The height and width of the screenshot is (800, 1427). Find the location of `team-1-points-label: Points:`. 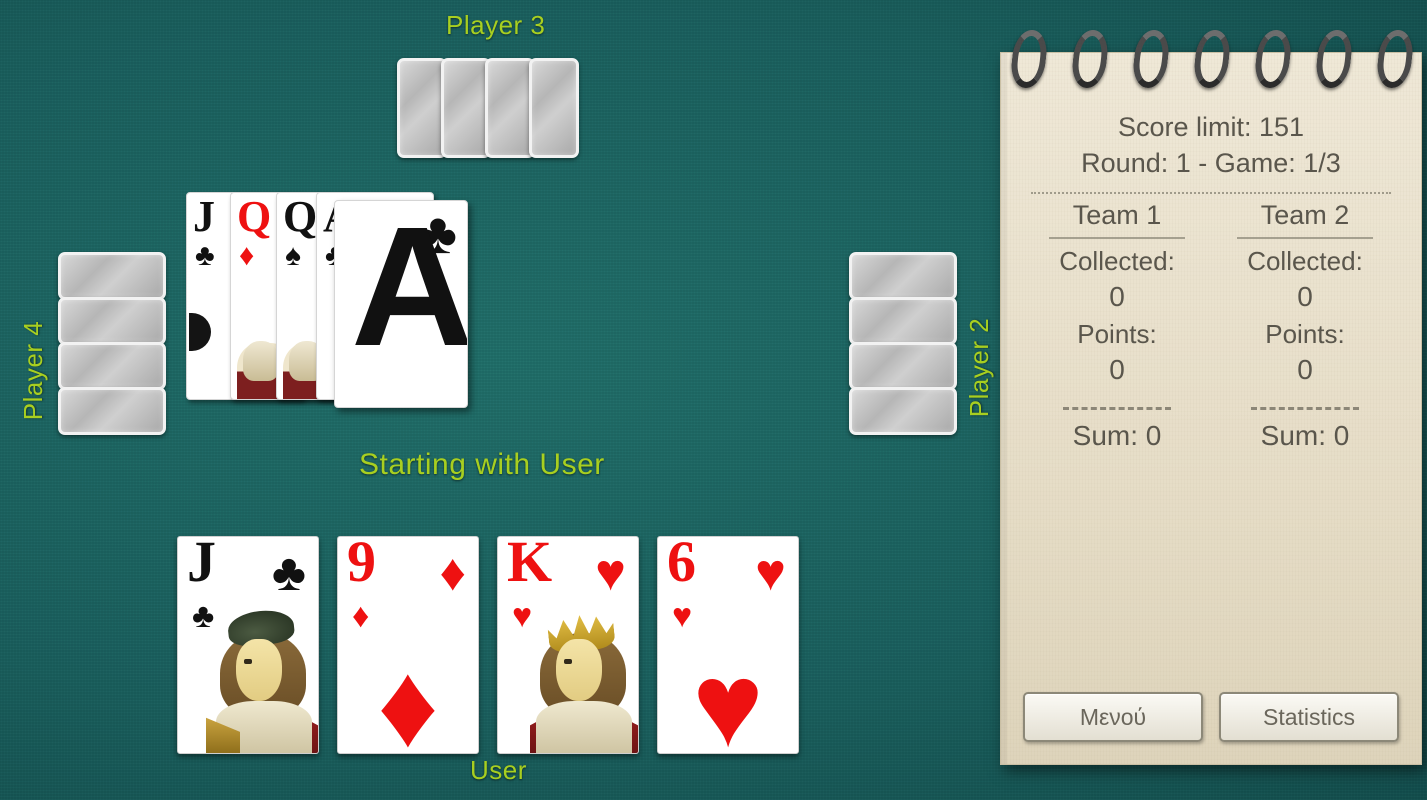

team-1-points-label: Points: is located at coordinates (1117, 333).